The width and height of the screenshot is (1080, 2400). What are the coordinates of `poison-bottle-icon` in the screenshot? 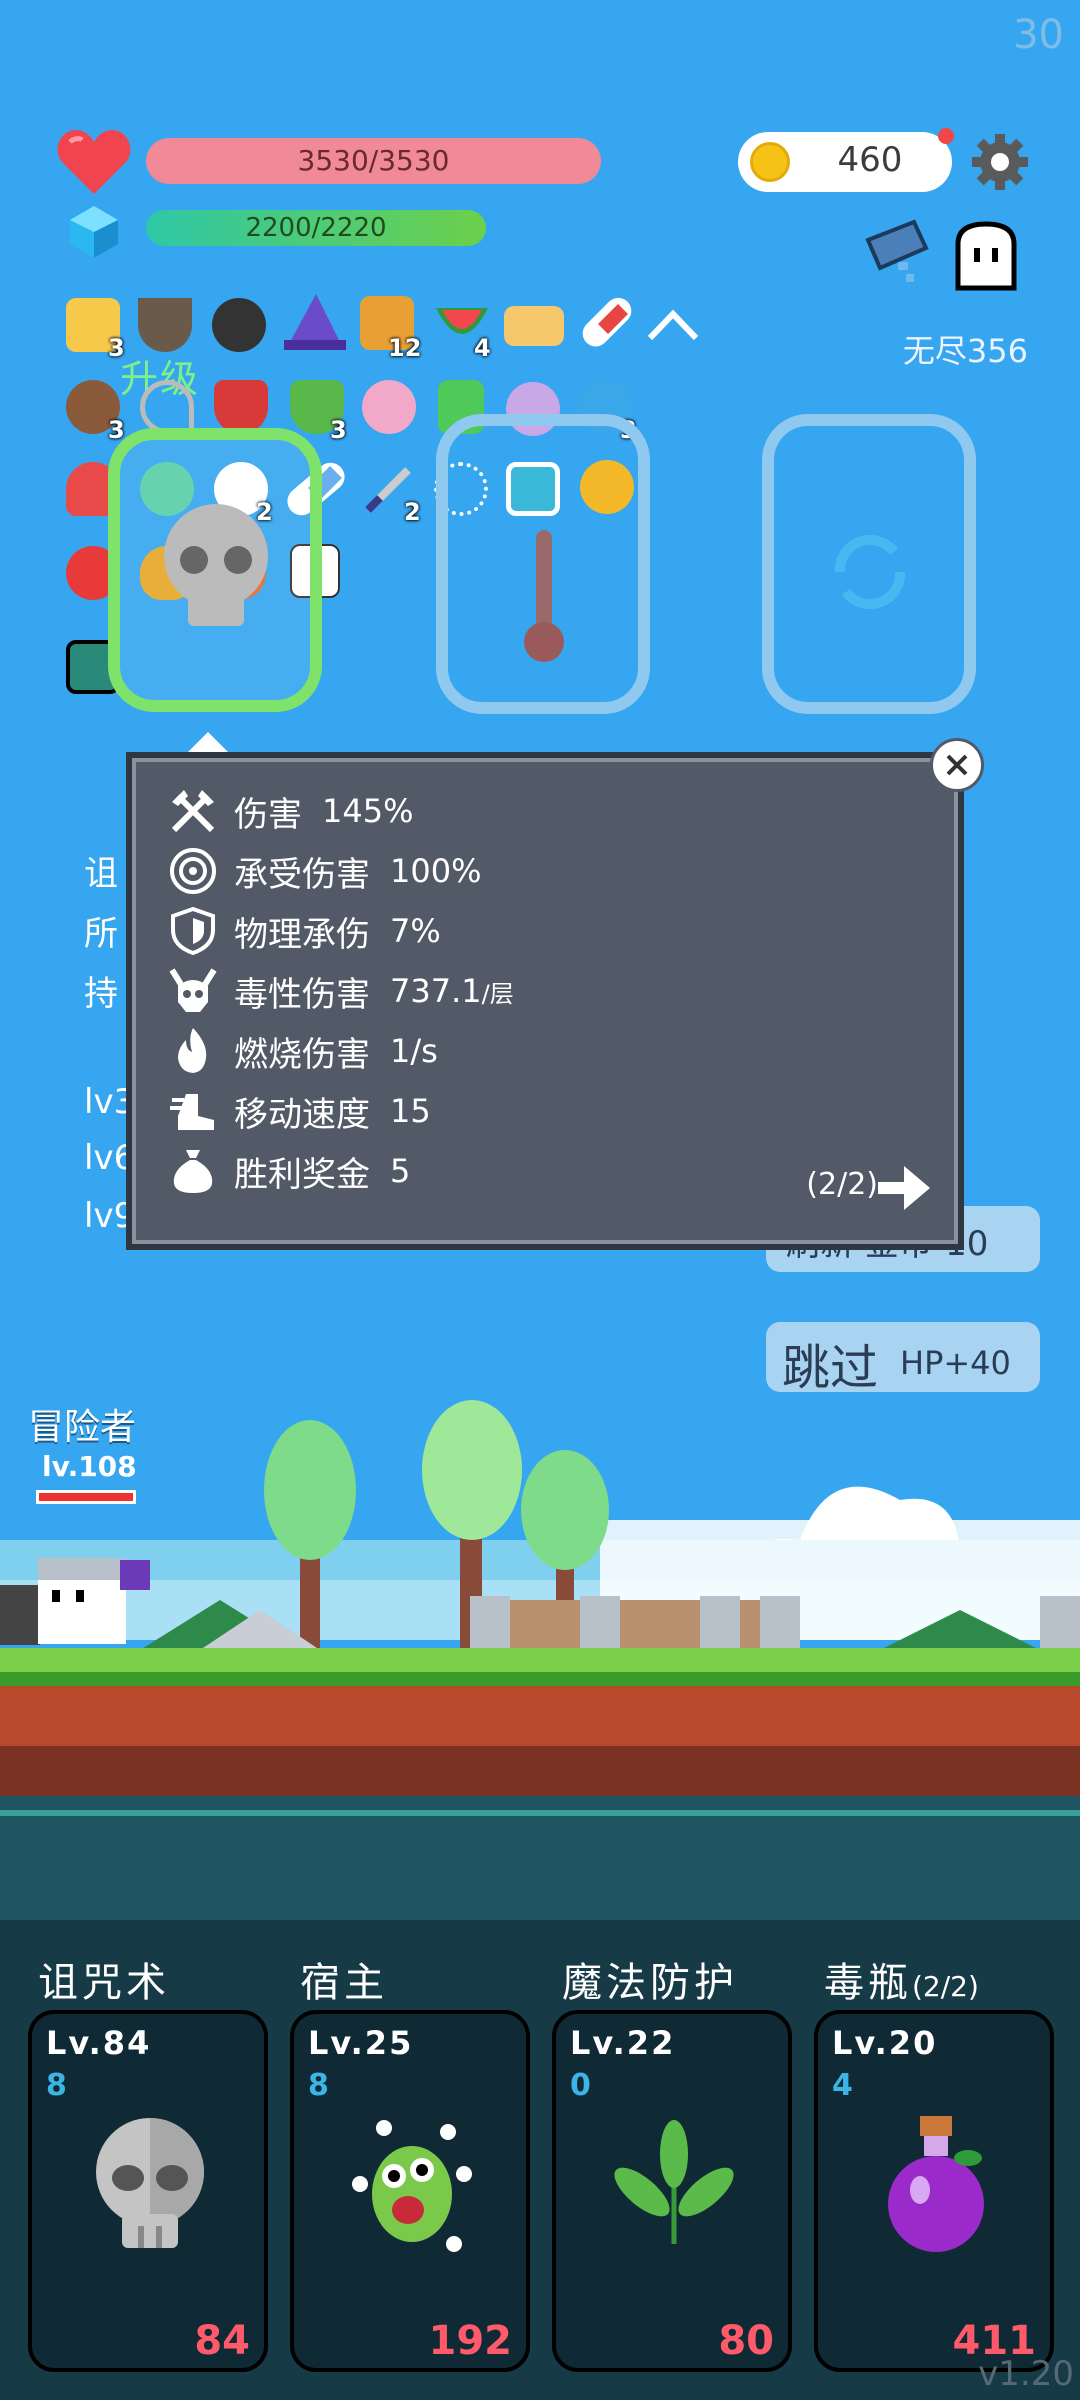 It's located at (936, 2184).